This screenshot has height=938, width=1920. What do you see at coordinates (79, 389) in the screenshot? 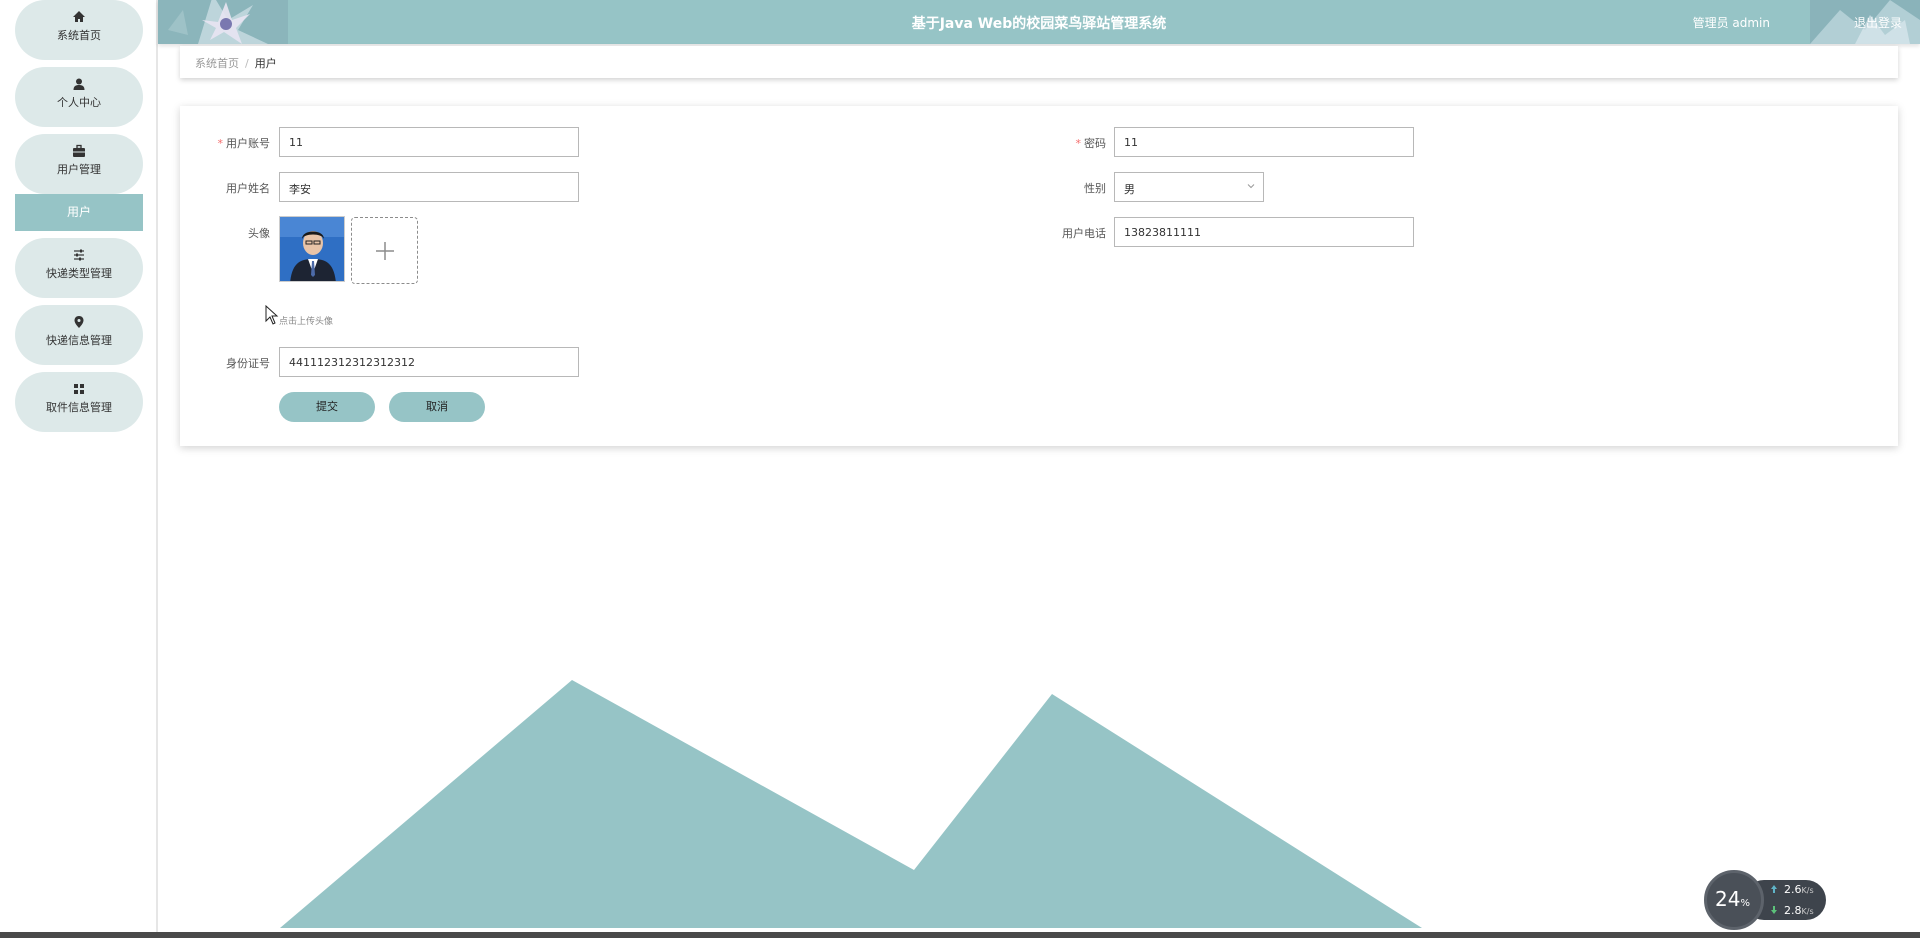
I see `grid-icon` at bounding box center [79, 389].